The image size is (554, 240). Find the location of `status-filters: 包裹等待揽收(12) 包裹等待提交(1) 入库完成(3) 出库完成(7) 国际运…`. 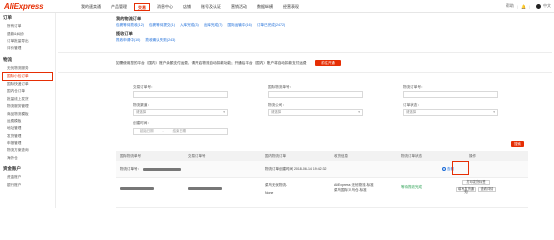

status-filters: 包裹等待揽收(12) 包裹等待提交(1) 入库完成(3) 出库完成(7) 国际运… is located at coordinates (203, 25).